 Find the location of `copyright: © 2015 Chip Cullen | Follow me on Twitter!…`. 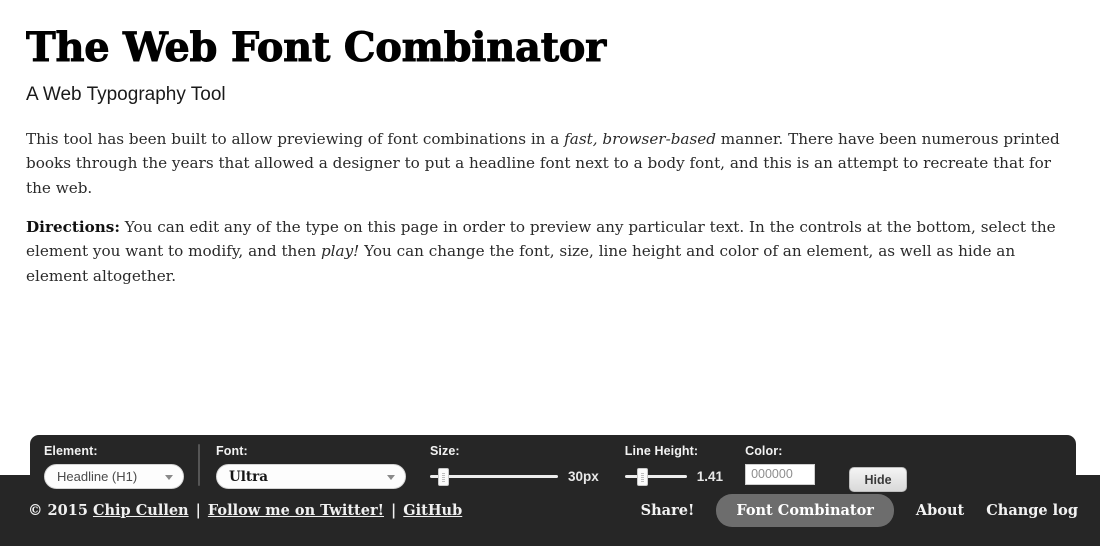

copyright: © 2015 Chip Cullen | Follow me on Twitter!… is located at coordinates (245, 510).